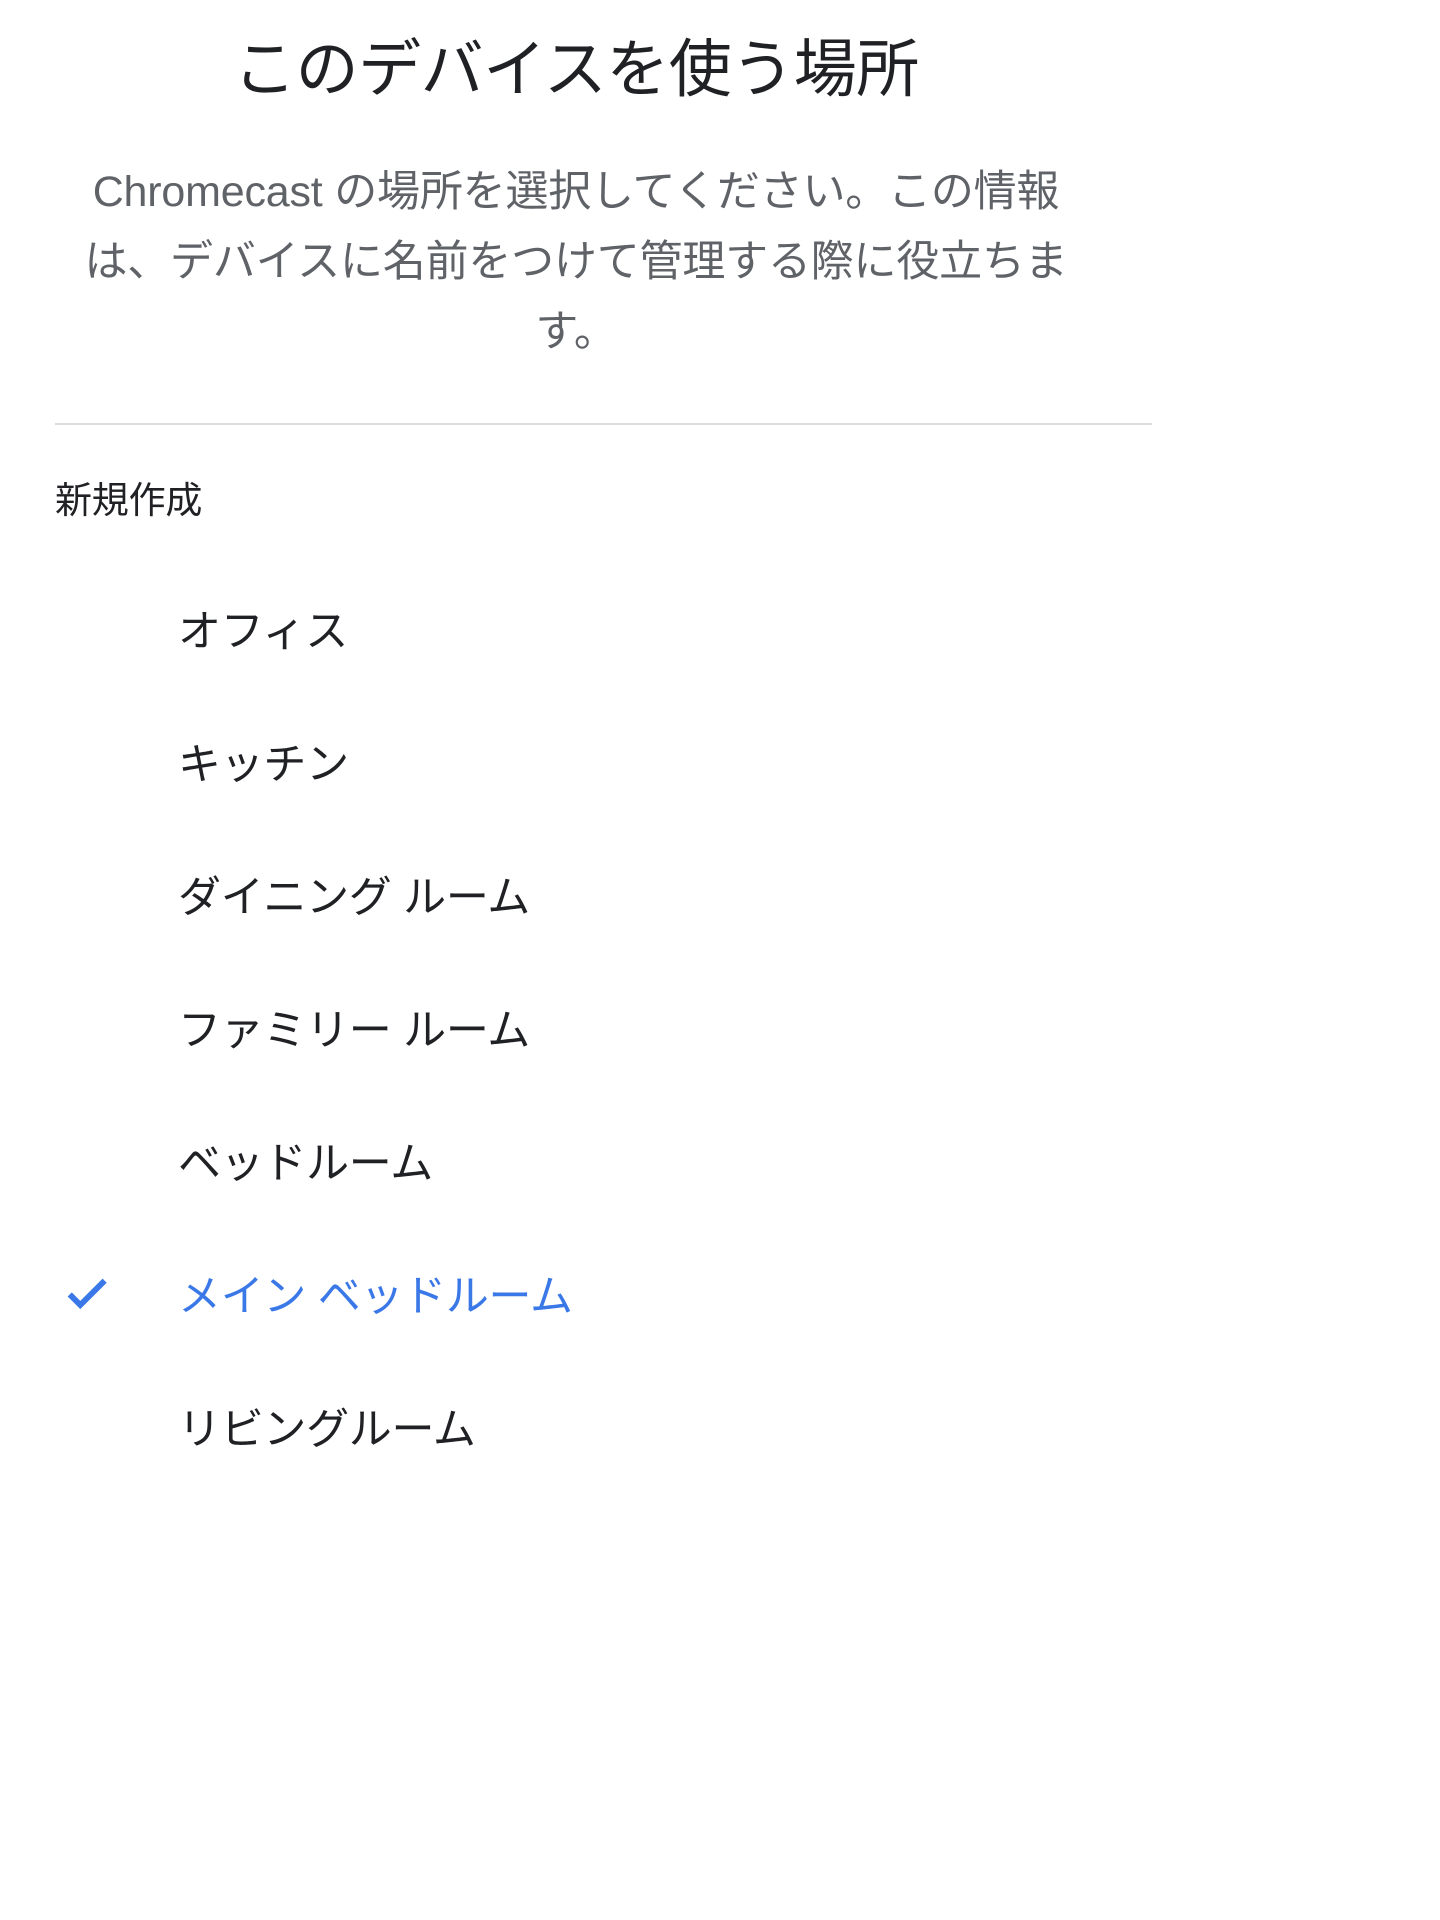  I want to click on section-label-create-new: 新規作成, so click(129, 501).